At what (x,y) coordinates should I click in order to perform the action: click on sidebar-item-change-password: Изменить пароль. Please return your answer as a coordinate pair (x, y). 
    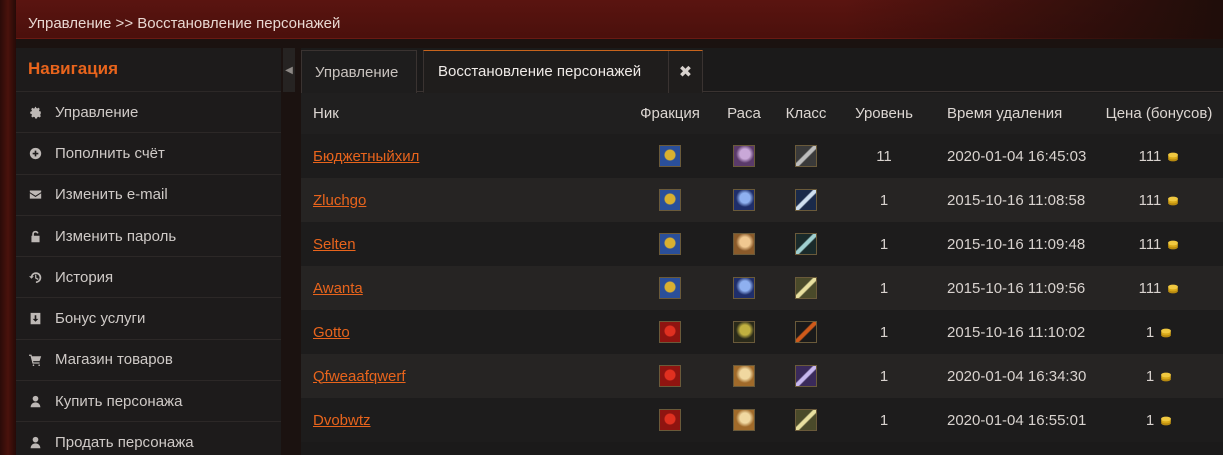
    Looking at the image, I should click on (148, 237).